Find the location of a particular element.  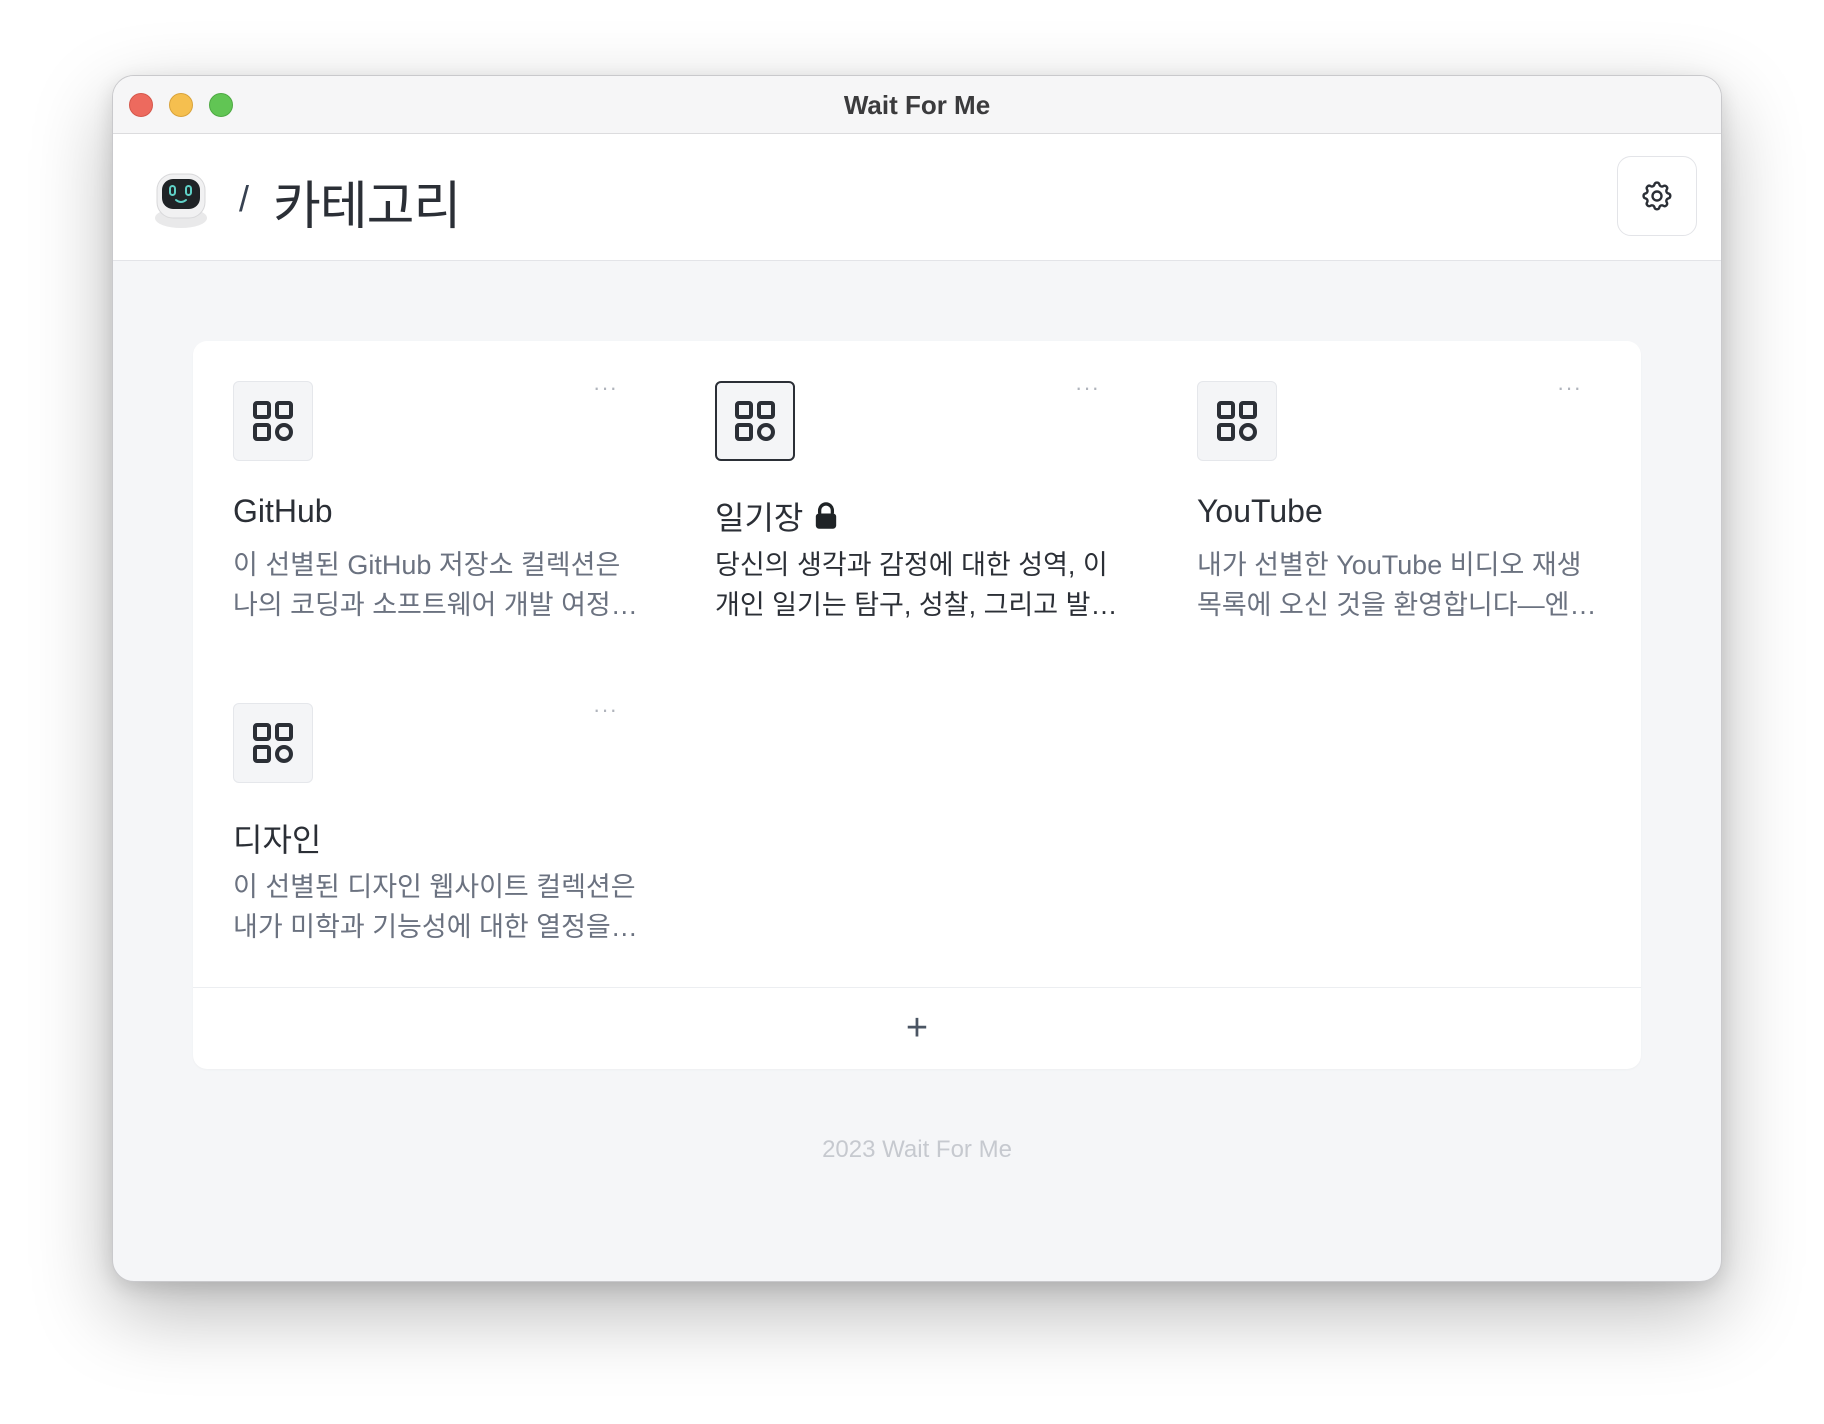

title-bar: Wait For Me is located at coordinates (917, 105).